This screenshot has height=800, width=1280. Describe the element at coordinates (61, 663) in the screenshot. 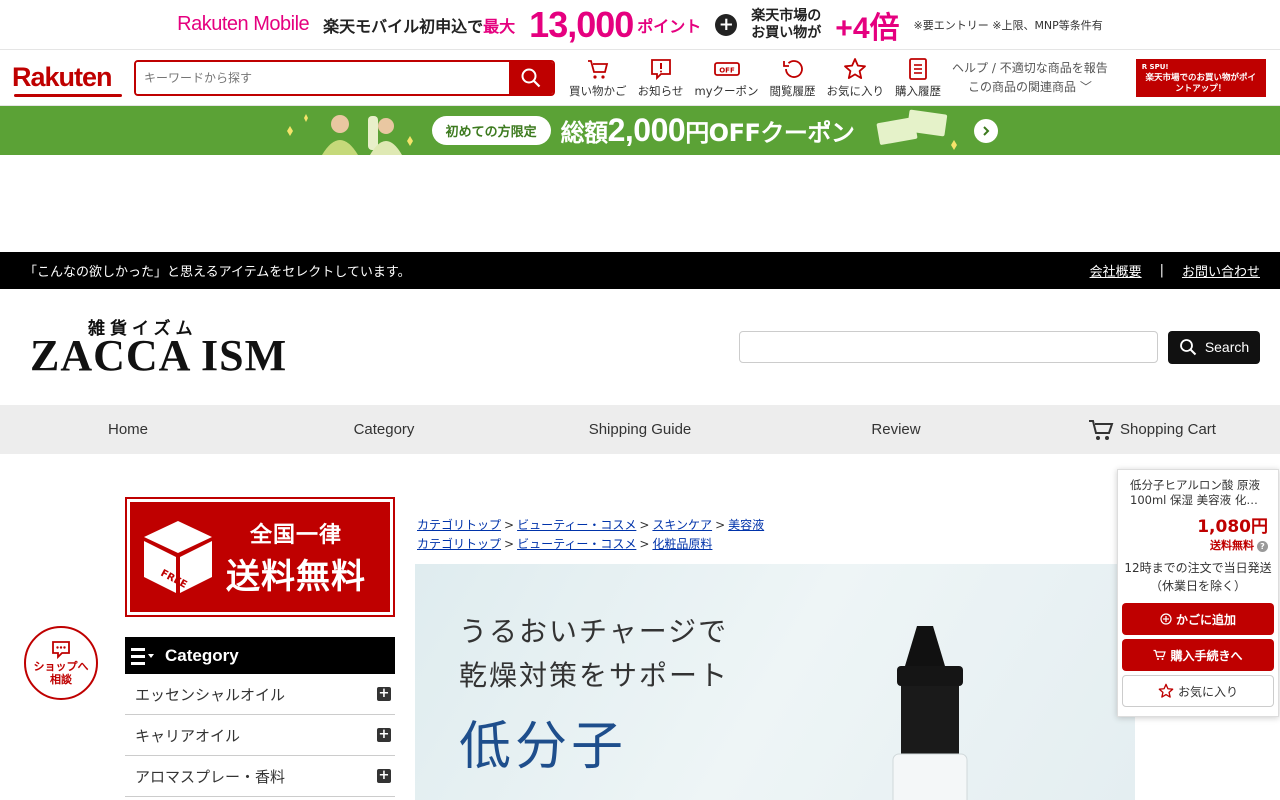

I see `shop-chat-button: ショップへ 相談` at that location.